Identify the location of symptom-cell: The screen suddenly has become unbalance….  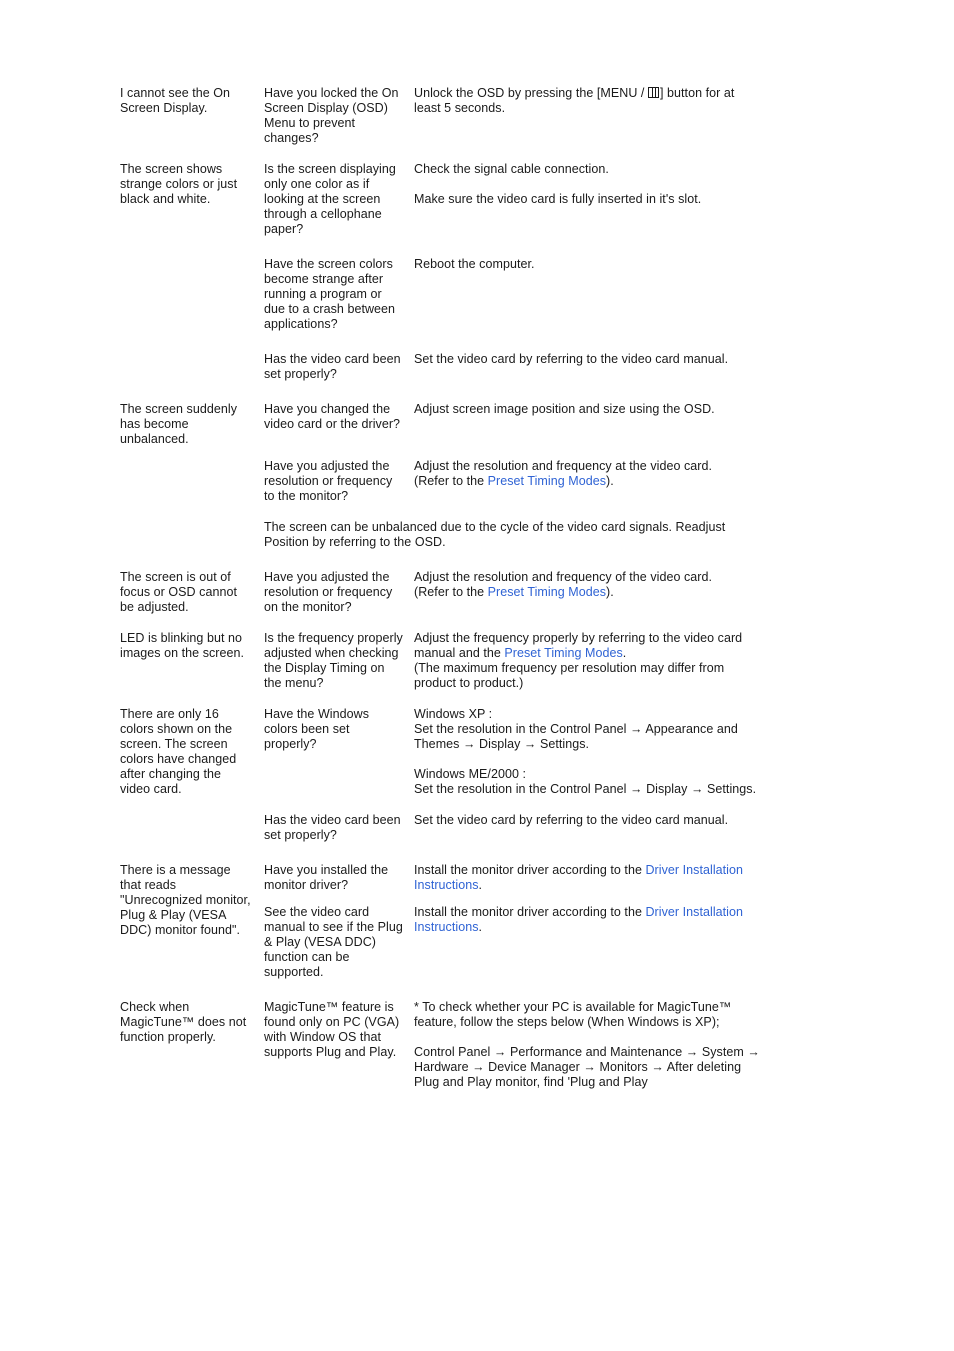
(192, 424).